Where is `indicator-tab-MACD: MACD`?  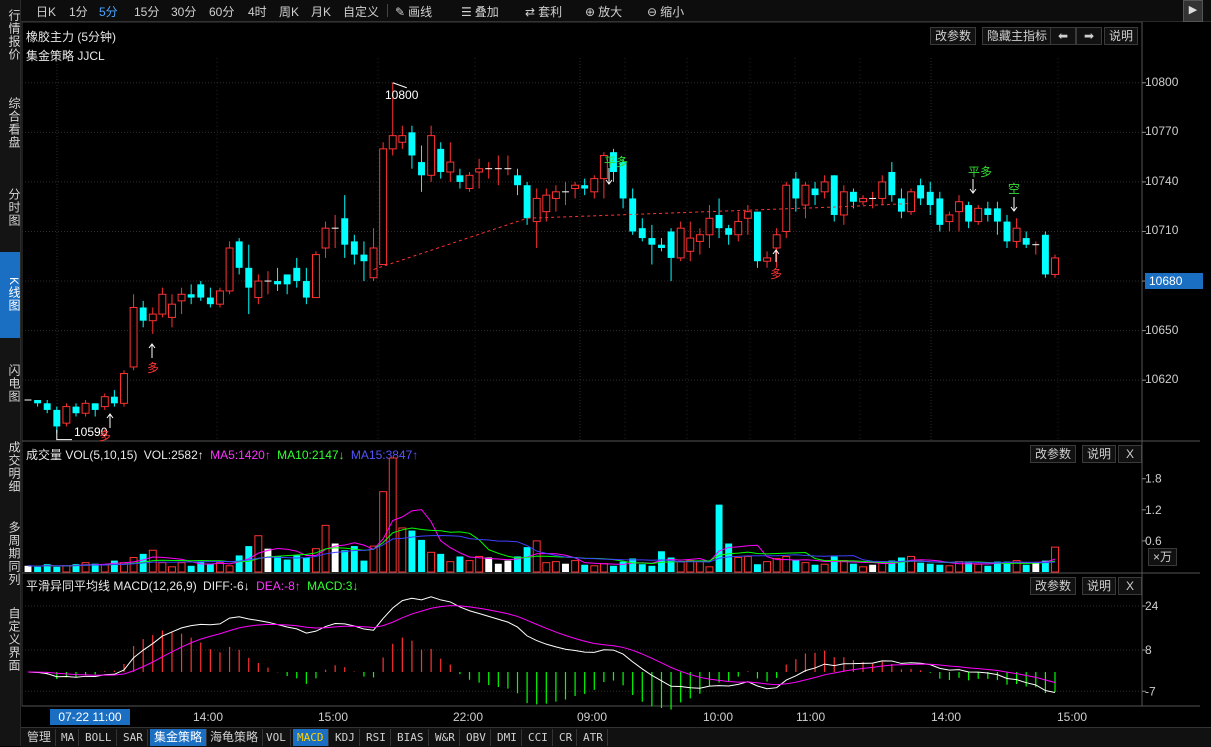 indicator-tab-MACD: MACD is located at coordinates (311, 737).